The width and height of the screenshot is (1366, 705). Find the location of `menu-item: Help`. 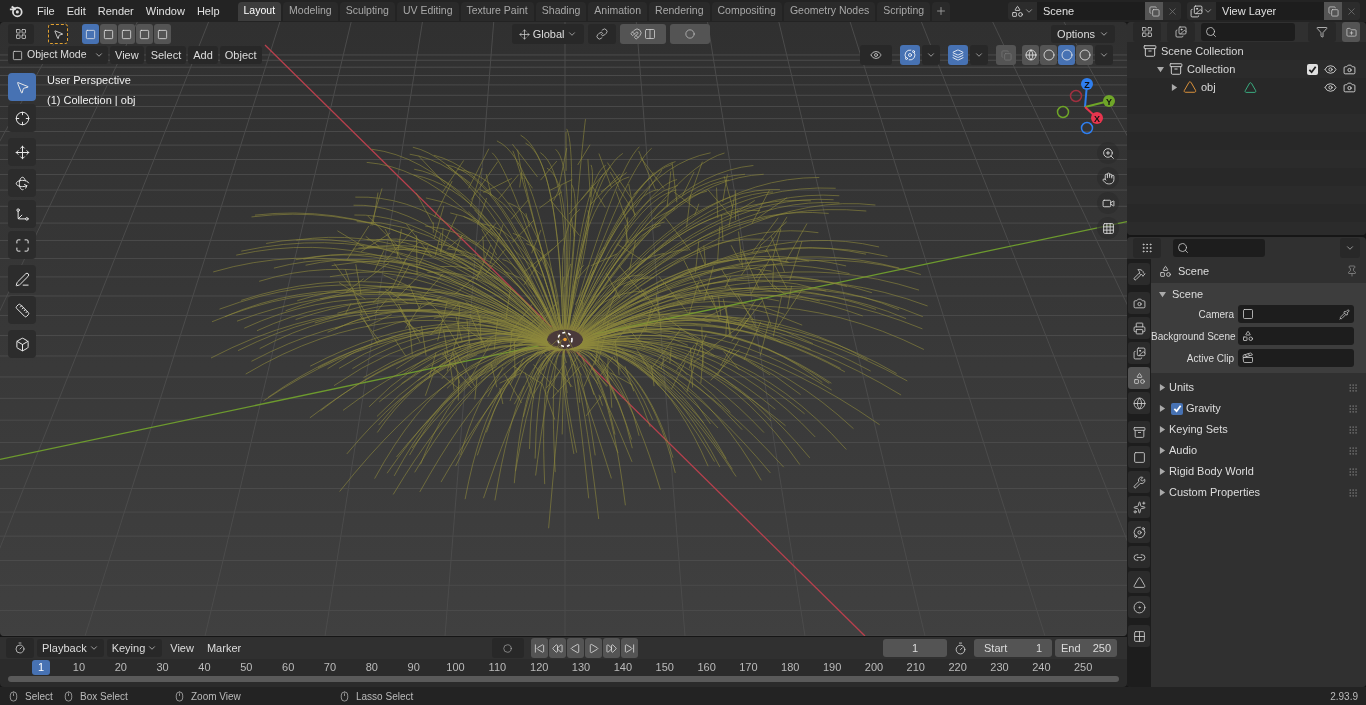

menu-item: Help is located at coordinates (208, 11).